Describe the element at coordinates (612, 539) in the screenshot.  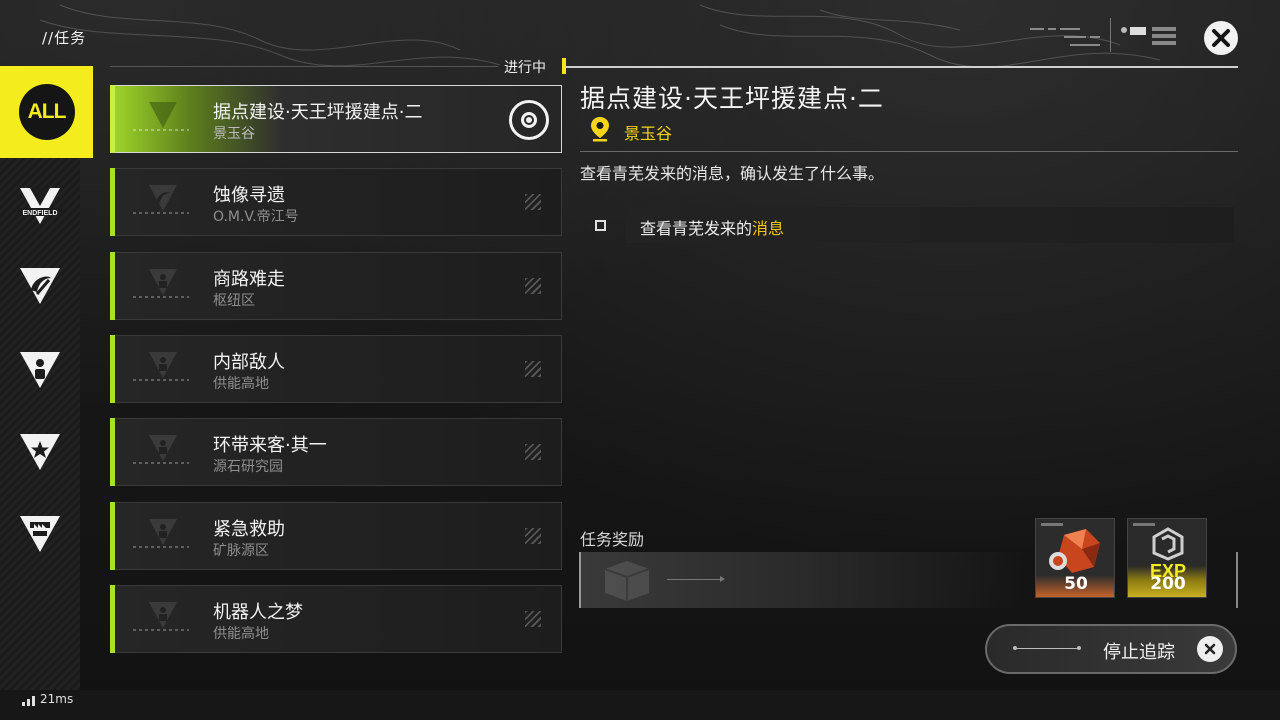
I see `reward-label: 任务奖励` at that location.